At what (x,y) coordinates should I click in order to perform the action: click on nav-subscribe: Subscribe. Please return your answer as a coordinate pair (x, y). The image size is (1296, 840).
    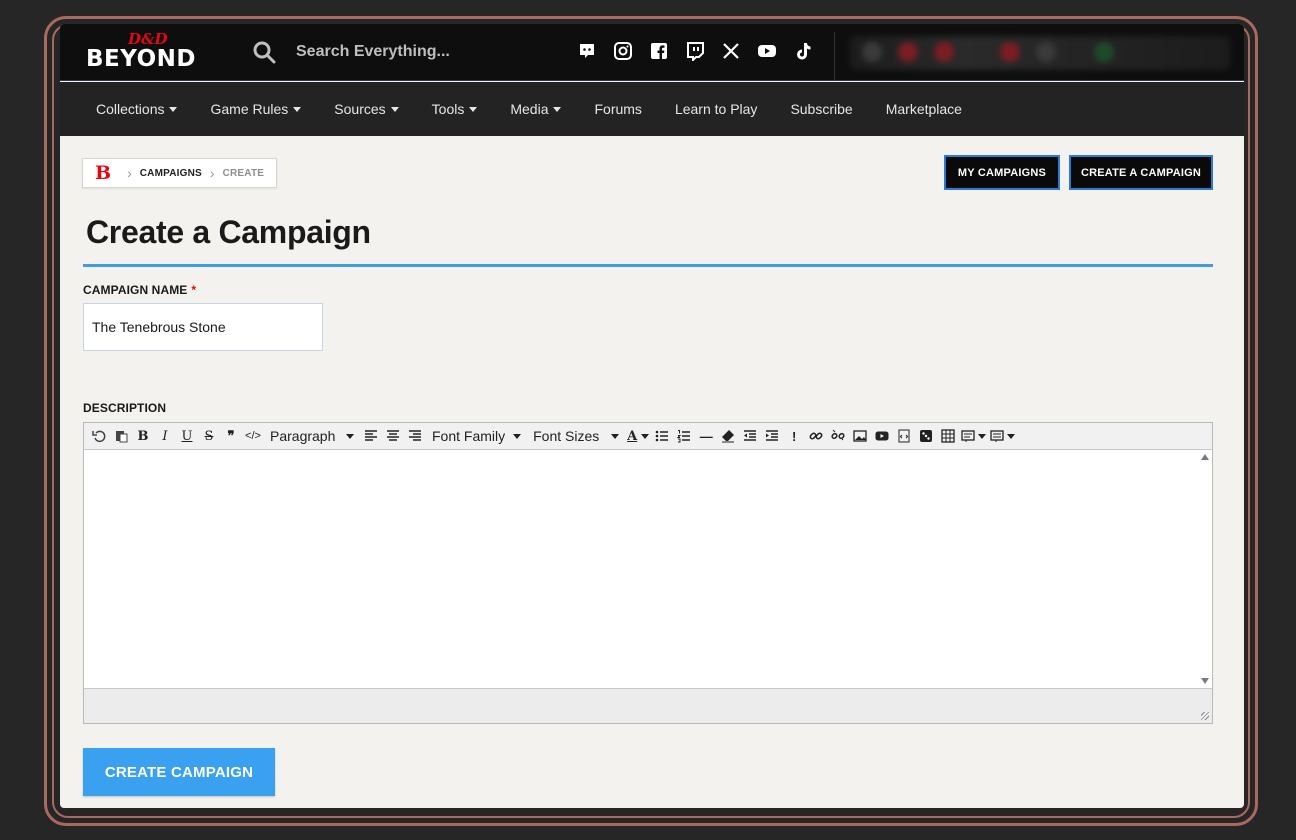
    Looking at the image, I should click on (818, 109).